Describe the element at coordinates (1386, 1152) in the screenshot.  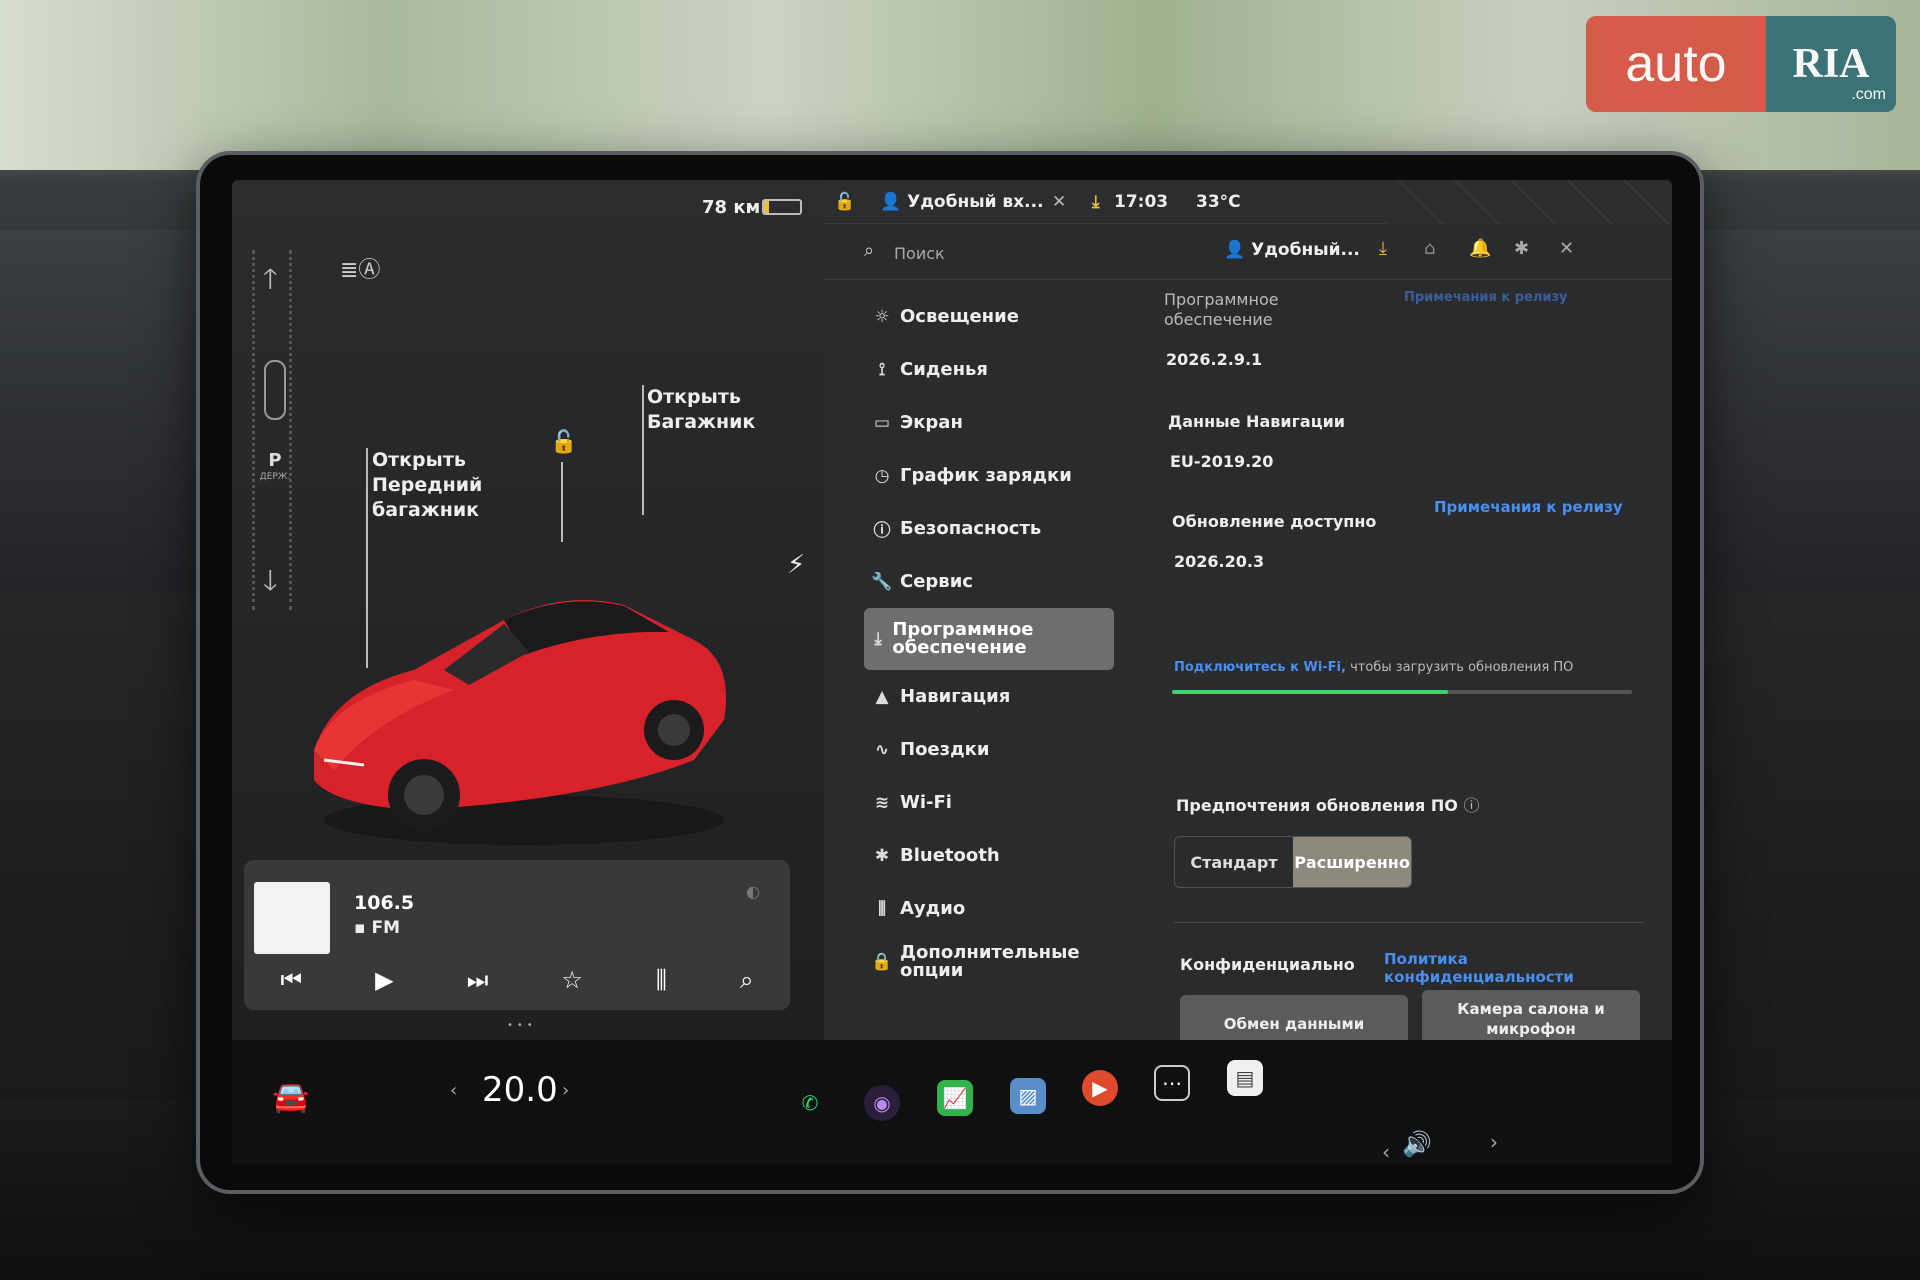
I see `volume-down-icon: ‹` at that location.